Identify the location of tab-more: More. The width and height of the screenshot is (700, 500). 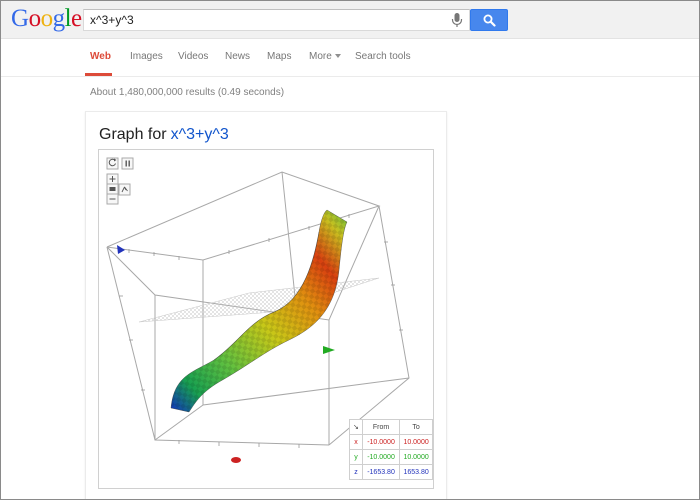
(325, 56).